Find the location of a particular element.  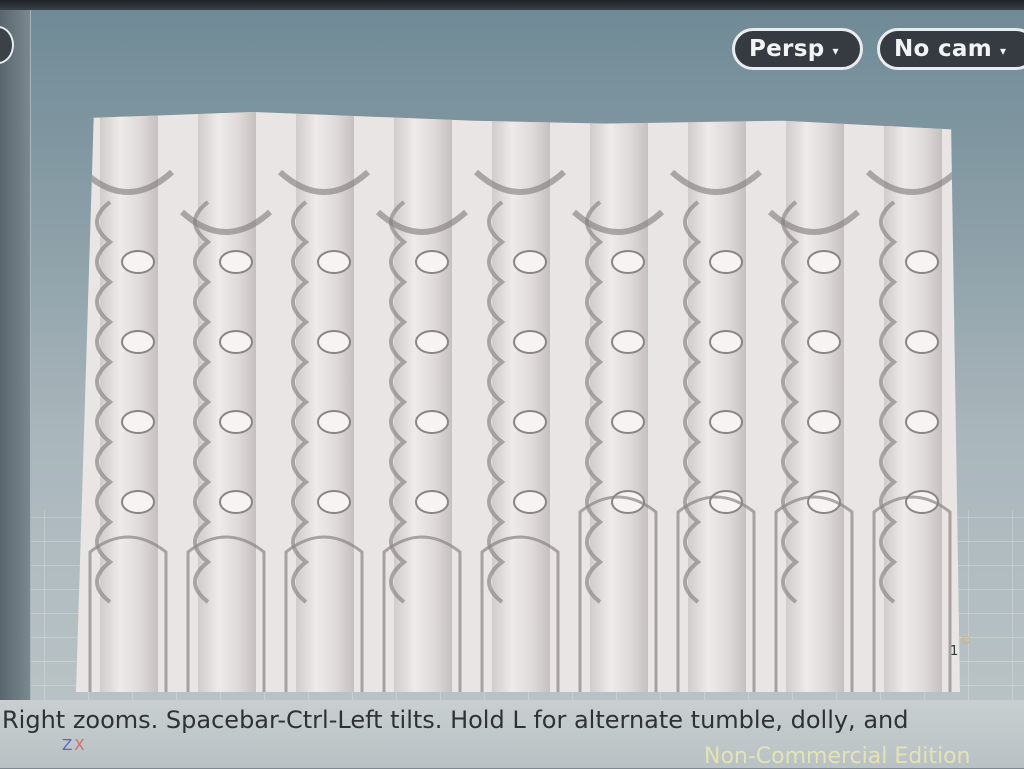

camera-view-menu: Persp ▾ is located at coordinates (797, 49).